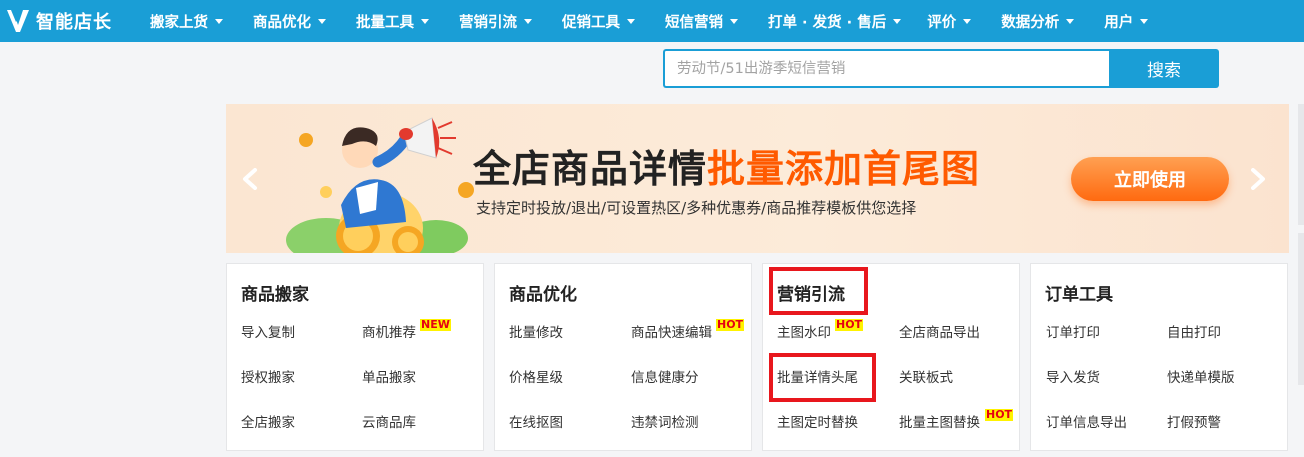 This screenshot has width=1304, height=457. Describe the element at coordinates (939, 331) in the screenshot. I see `tool-link: 全店商品导出` at that location.